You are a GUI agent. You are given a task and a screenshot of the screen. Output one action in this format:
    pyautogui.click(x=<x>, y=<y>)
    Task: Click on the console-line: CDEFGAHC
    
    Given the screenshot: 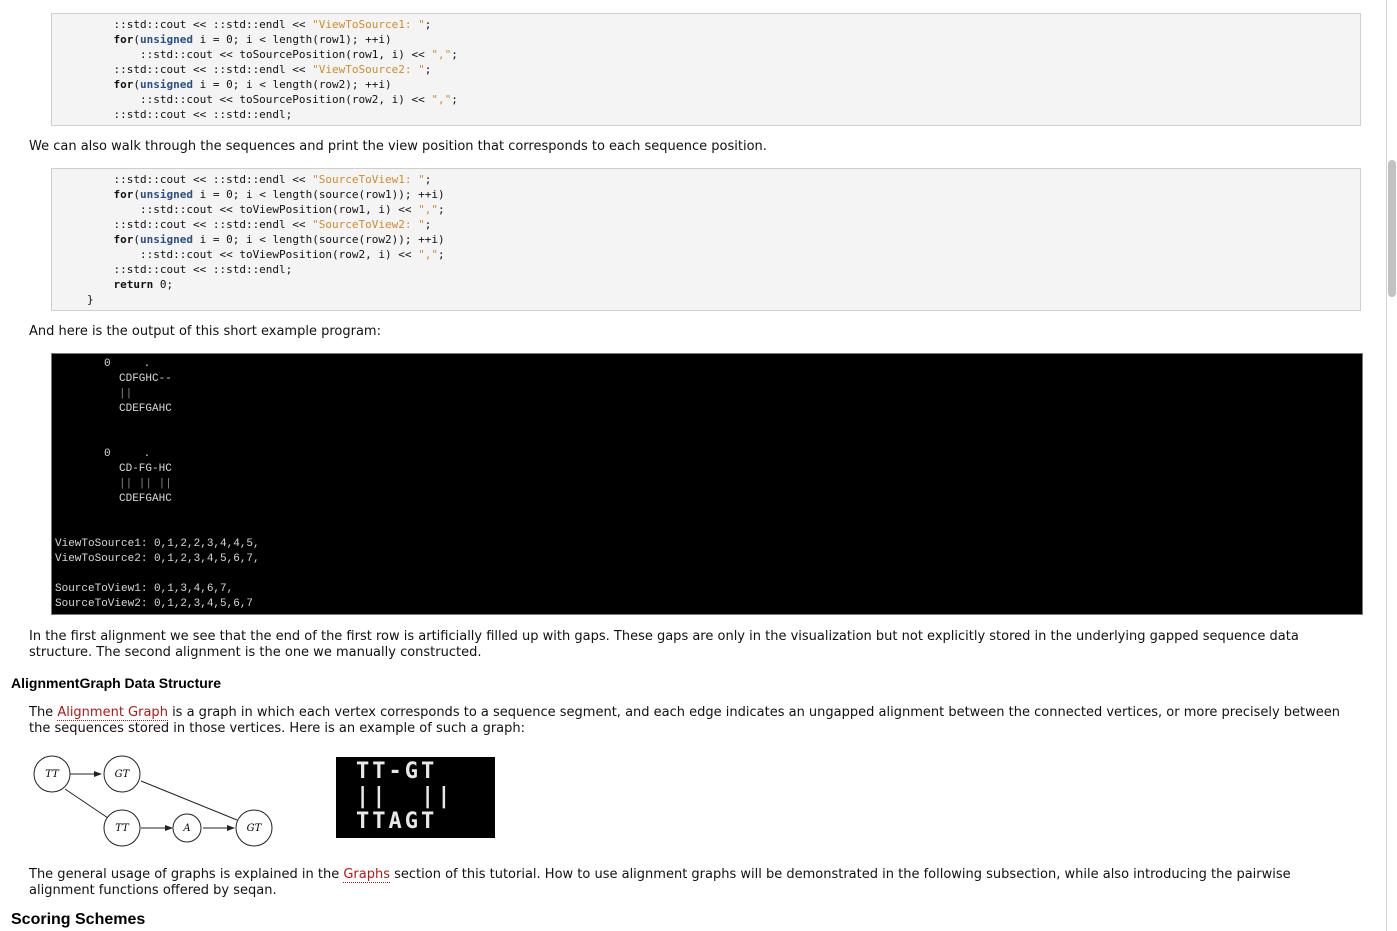 What is the action you would take?
    pyautogui.click(x=145, y=499)
    